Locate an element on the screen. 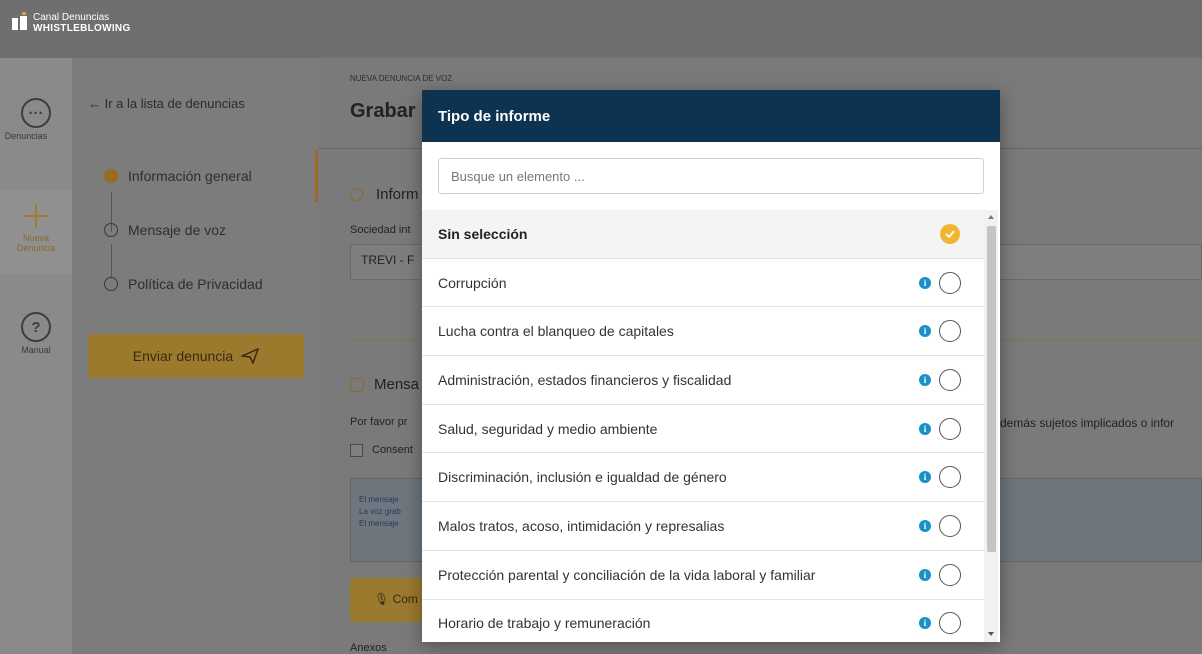 Image resolution: width=1202 pixels, height=654 pixels. top-bar: Canal Denuncias WHISTLEBLOWING is located at coordinates (601, 29).